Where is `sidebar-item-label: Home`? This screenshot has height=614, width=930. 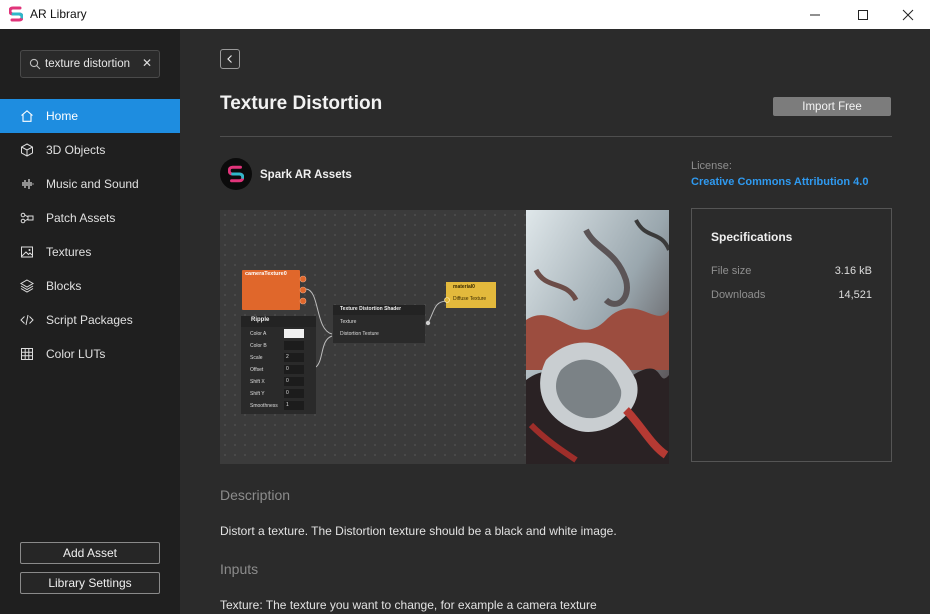
sidebar-item-label: Home is located at coordinates (62, 116).